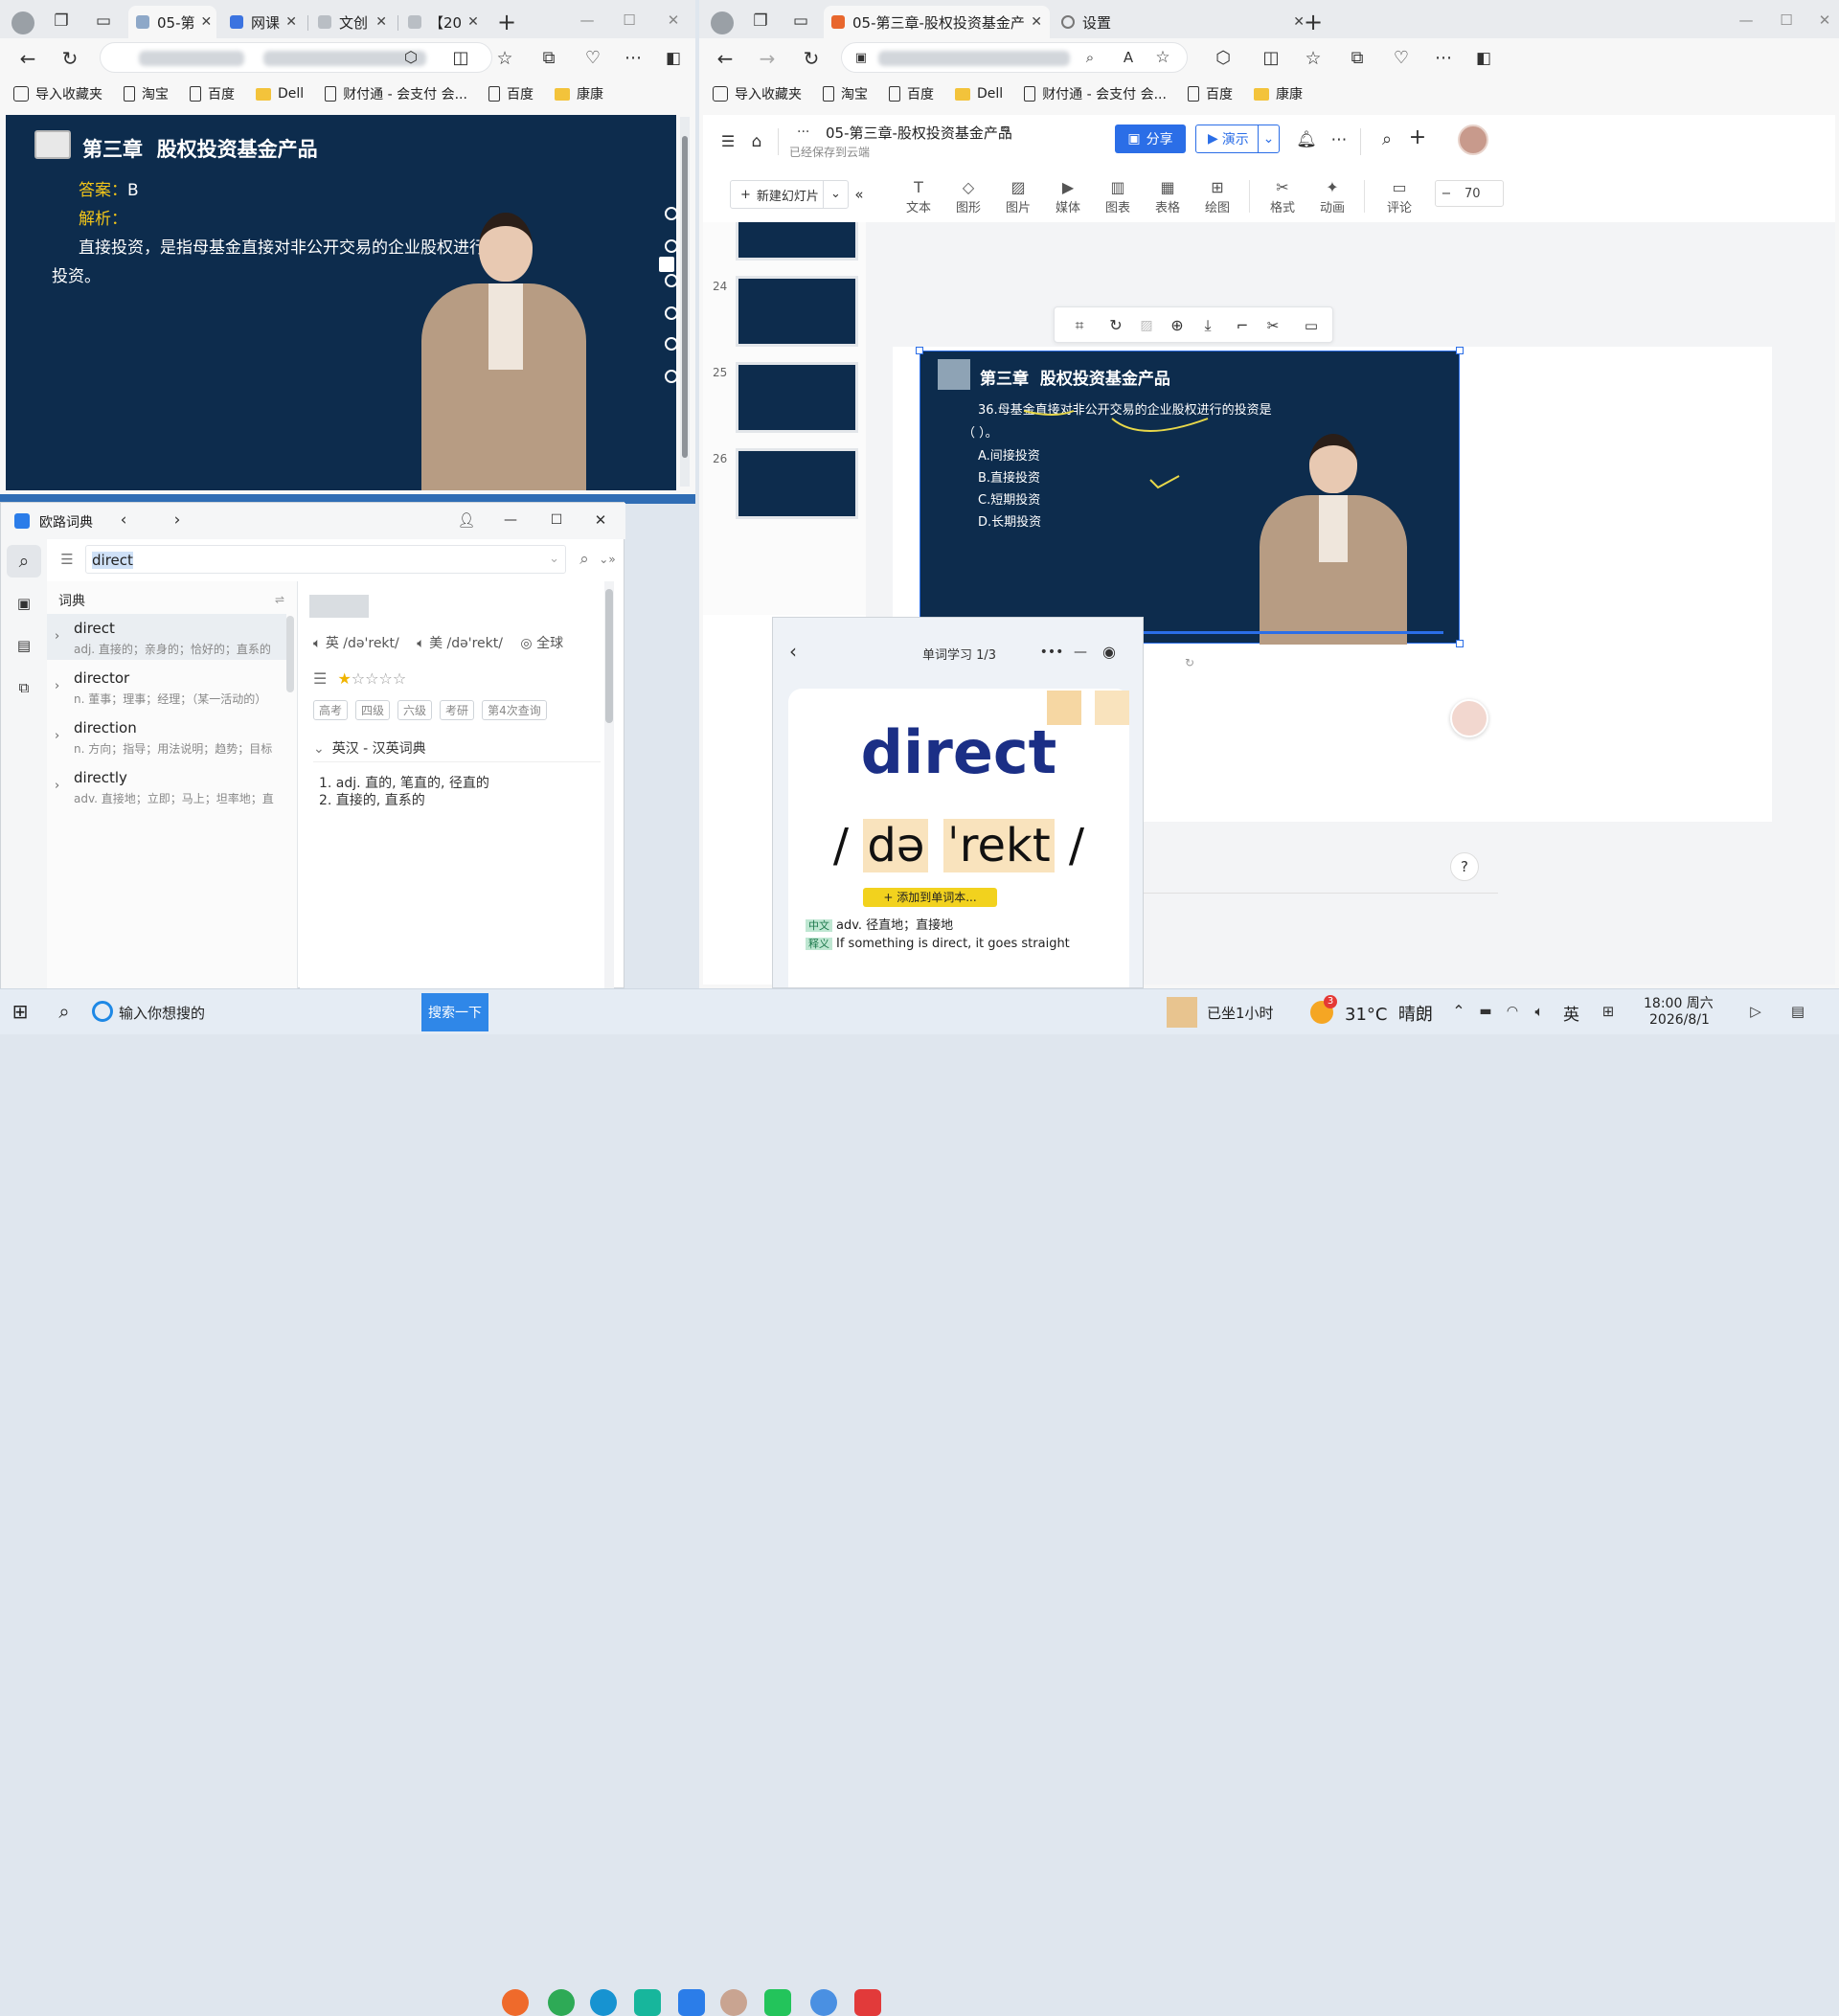 This screenshot has height=2016, width=1839. Describe the element at coordinates (1162, 57) in the screenshot. I see `favorite-star-icon: ☆` at that location.